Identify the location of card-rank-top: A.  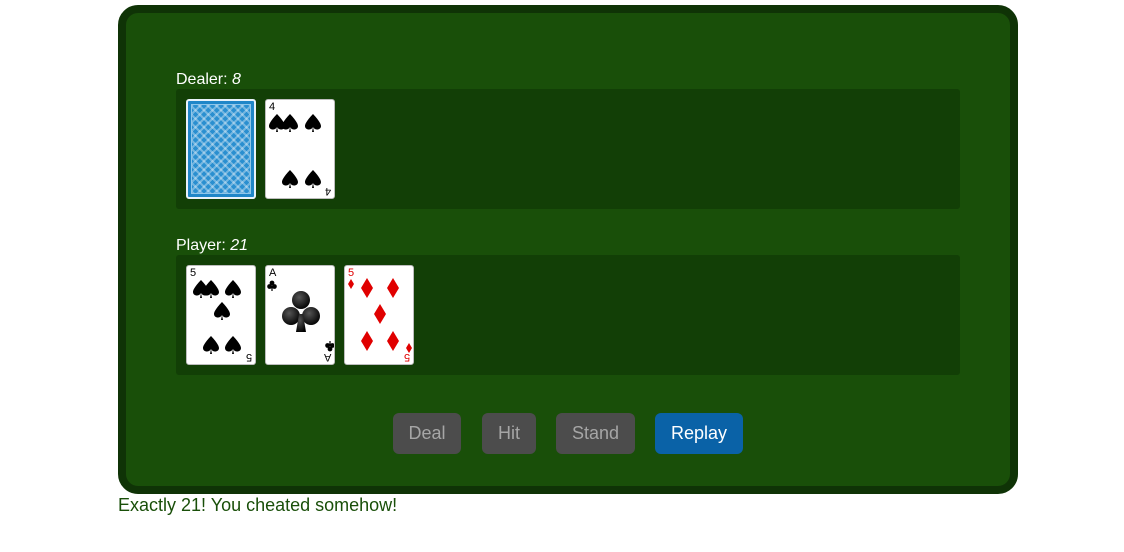
(273, 273).